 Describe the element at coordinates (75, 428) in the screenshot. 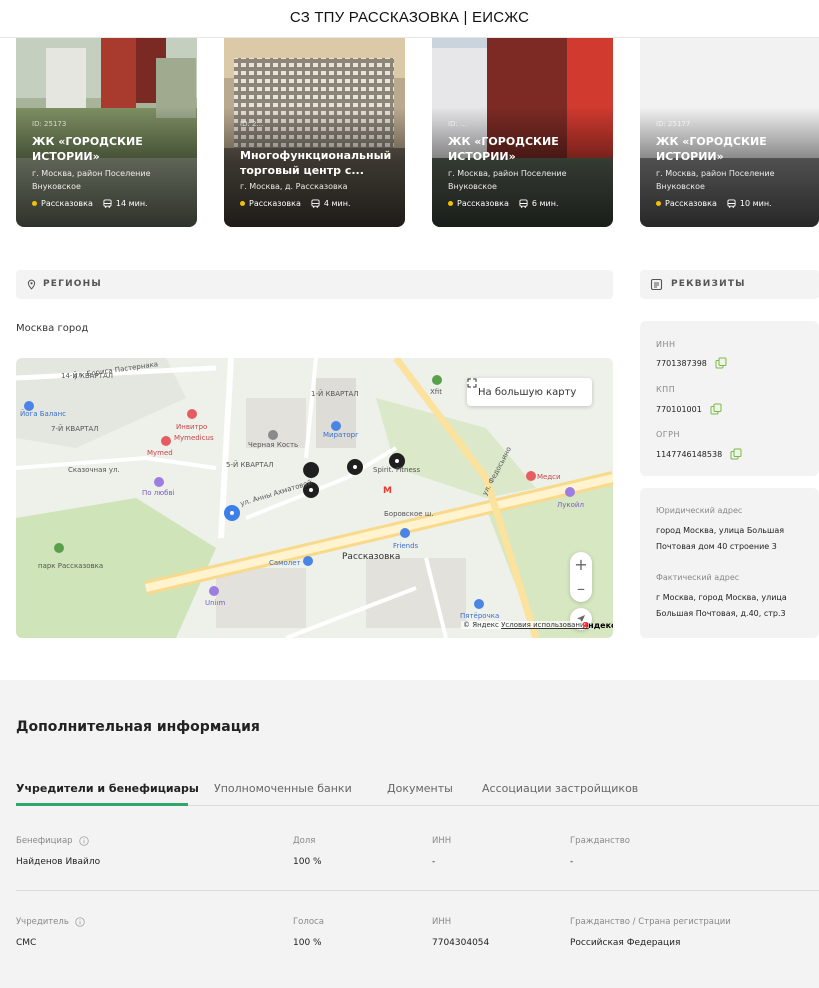

I see `map-label: 7-Й КВАРТАЛ` at that location.